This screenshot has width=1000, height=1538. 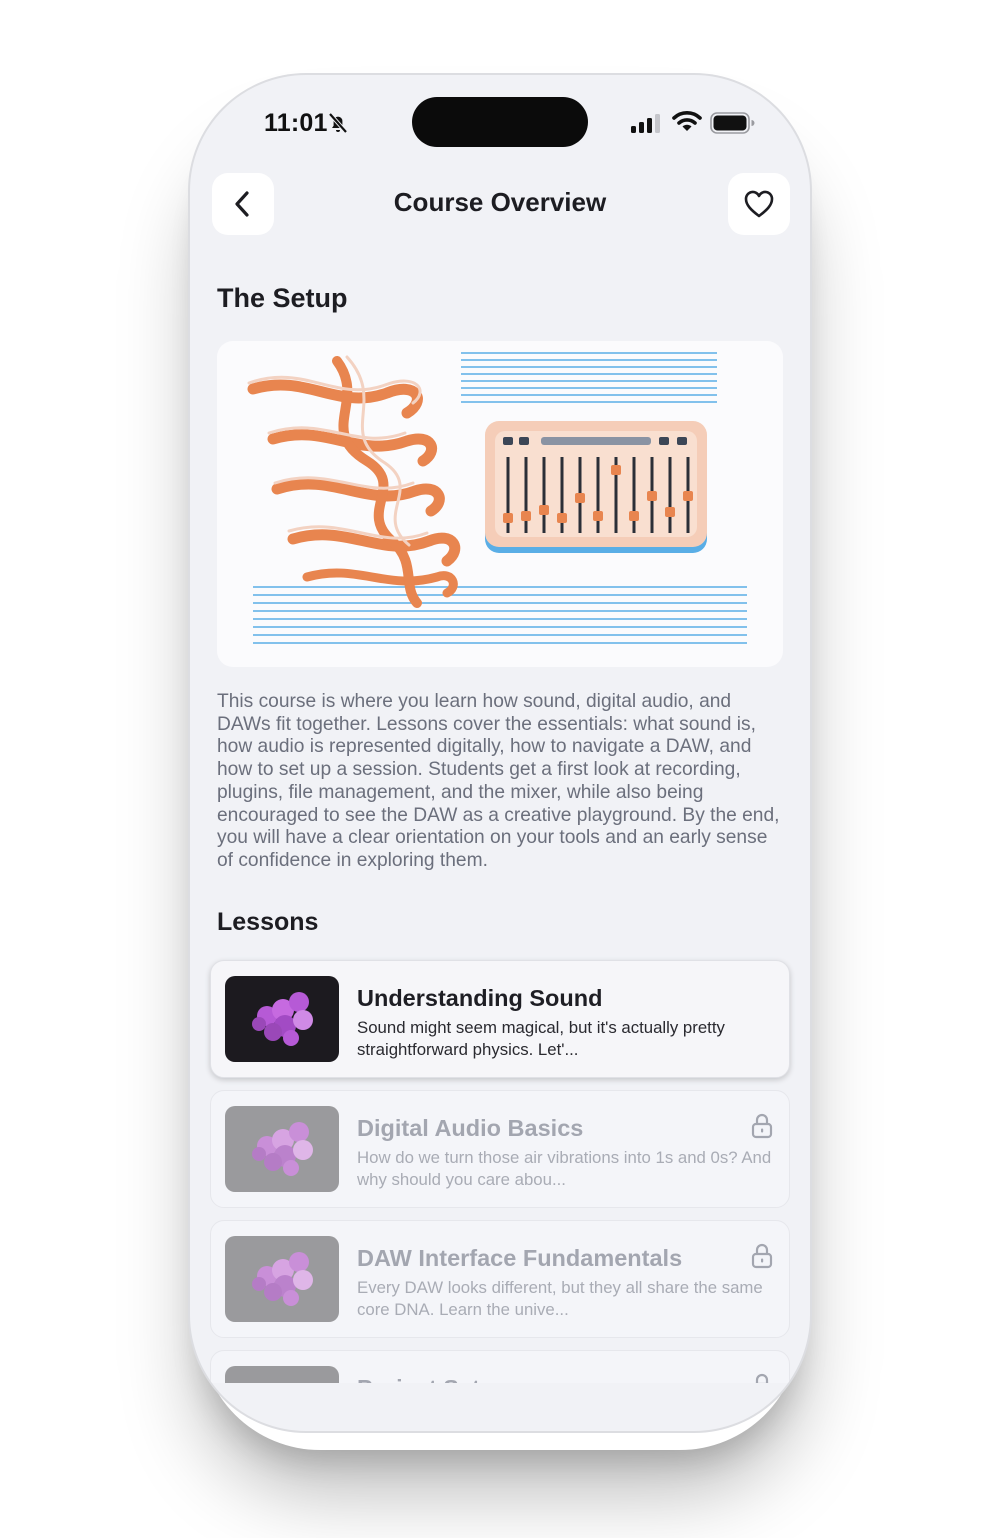 What do you see at coordinates (338, 123) in the screenshot?
I see `bell-slash-icon` at bounding box center [338, 123].